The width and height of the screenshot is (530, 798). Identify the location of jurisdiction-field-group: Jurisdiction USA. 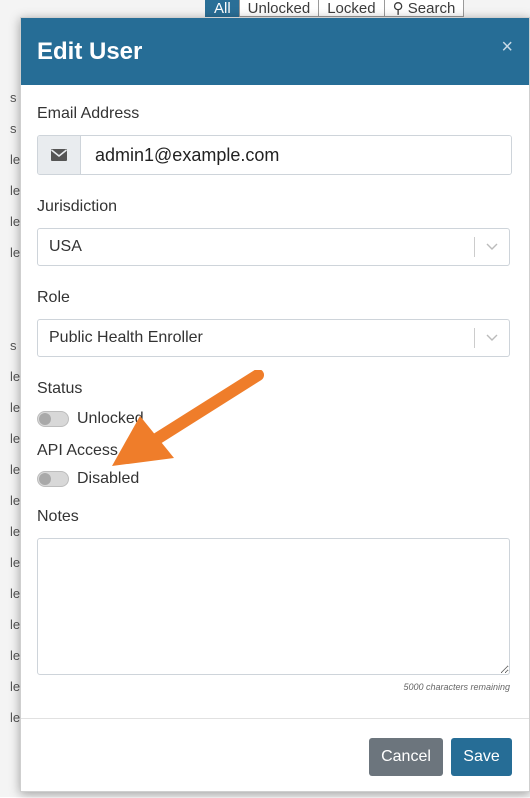
(275, 232).